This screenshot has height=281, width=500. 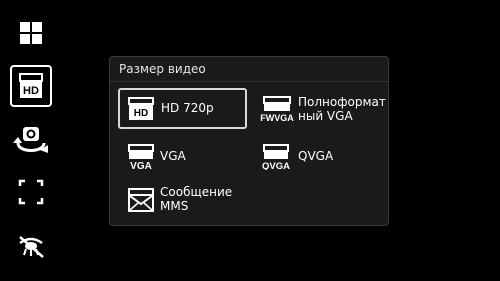 I want to click on svg-text: FWVGA, so click(x=277, y=117).